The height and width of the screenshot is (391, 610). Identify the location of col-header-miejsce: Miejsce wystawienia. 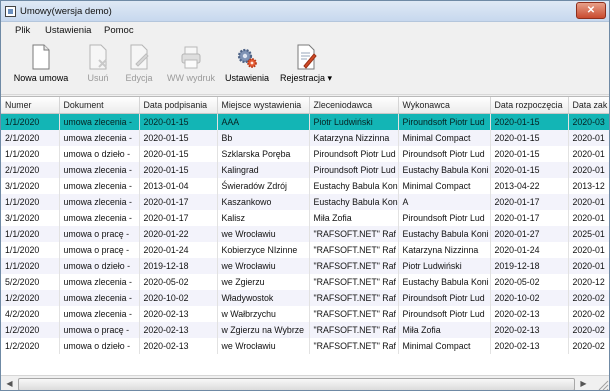
(263, 105).